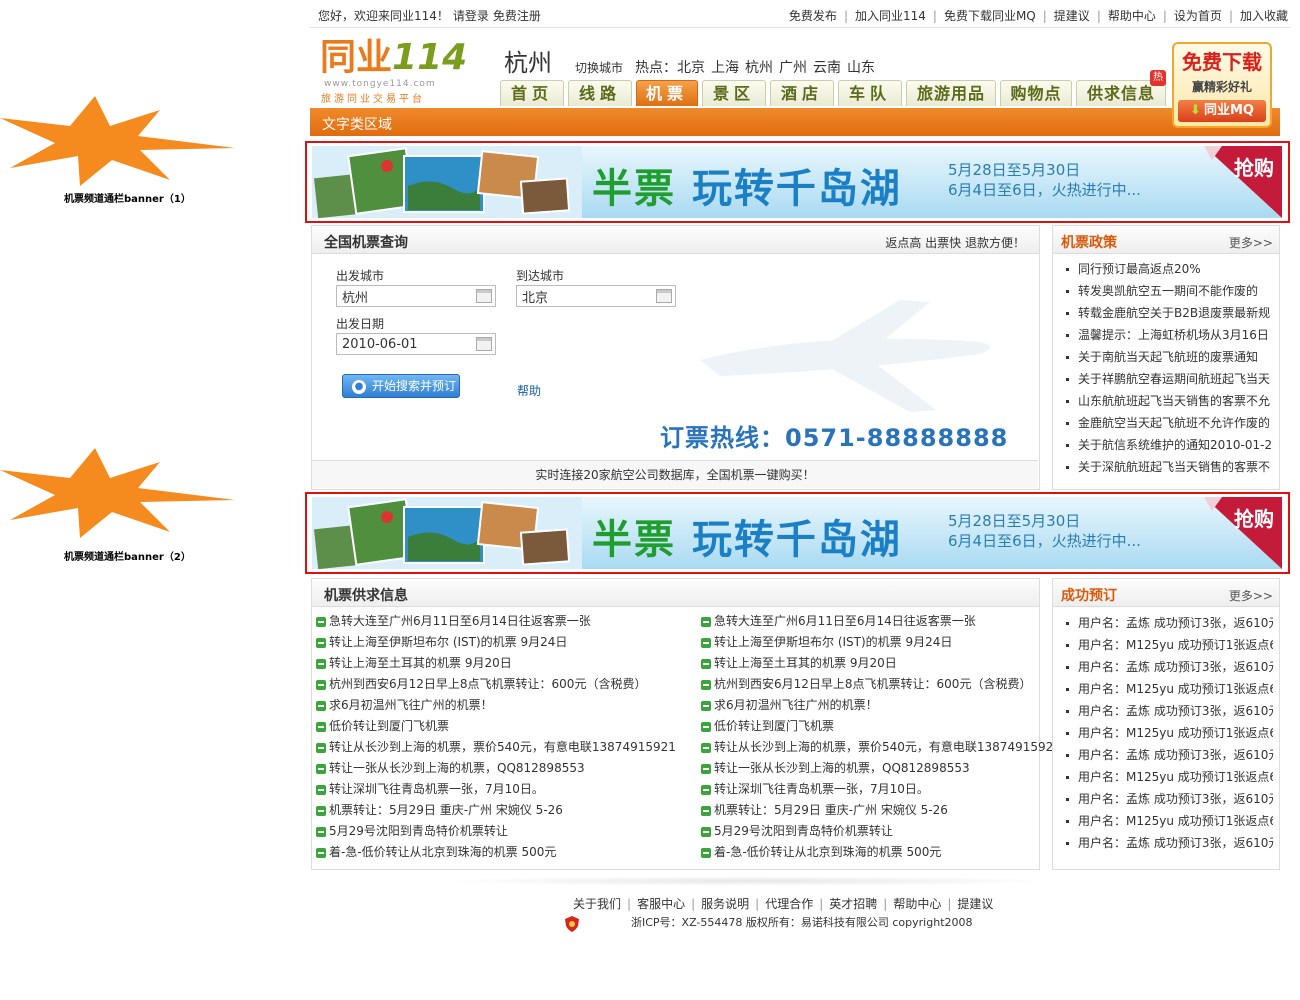 This screenshot has height=1000, width=1300. What do you see at coordinates (827, 68) in the screenshot?
I see `hot-city-link: 云南` at bounding box center [827, 68].